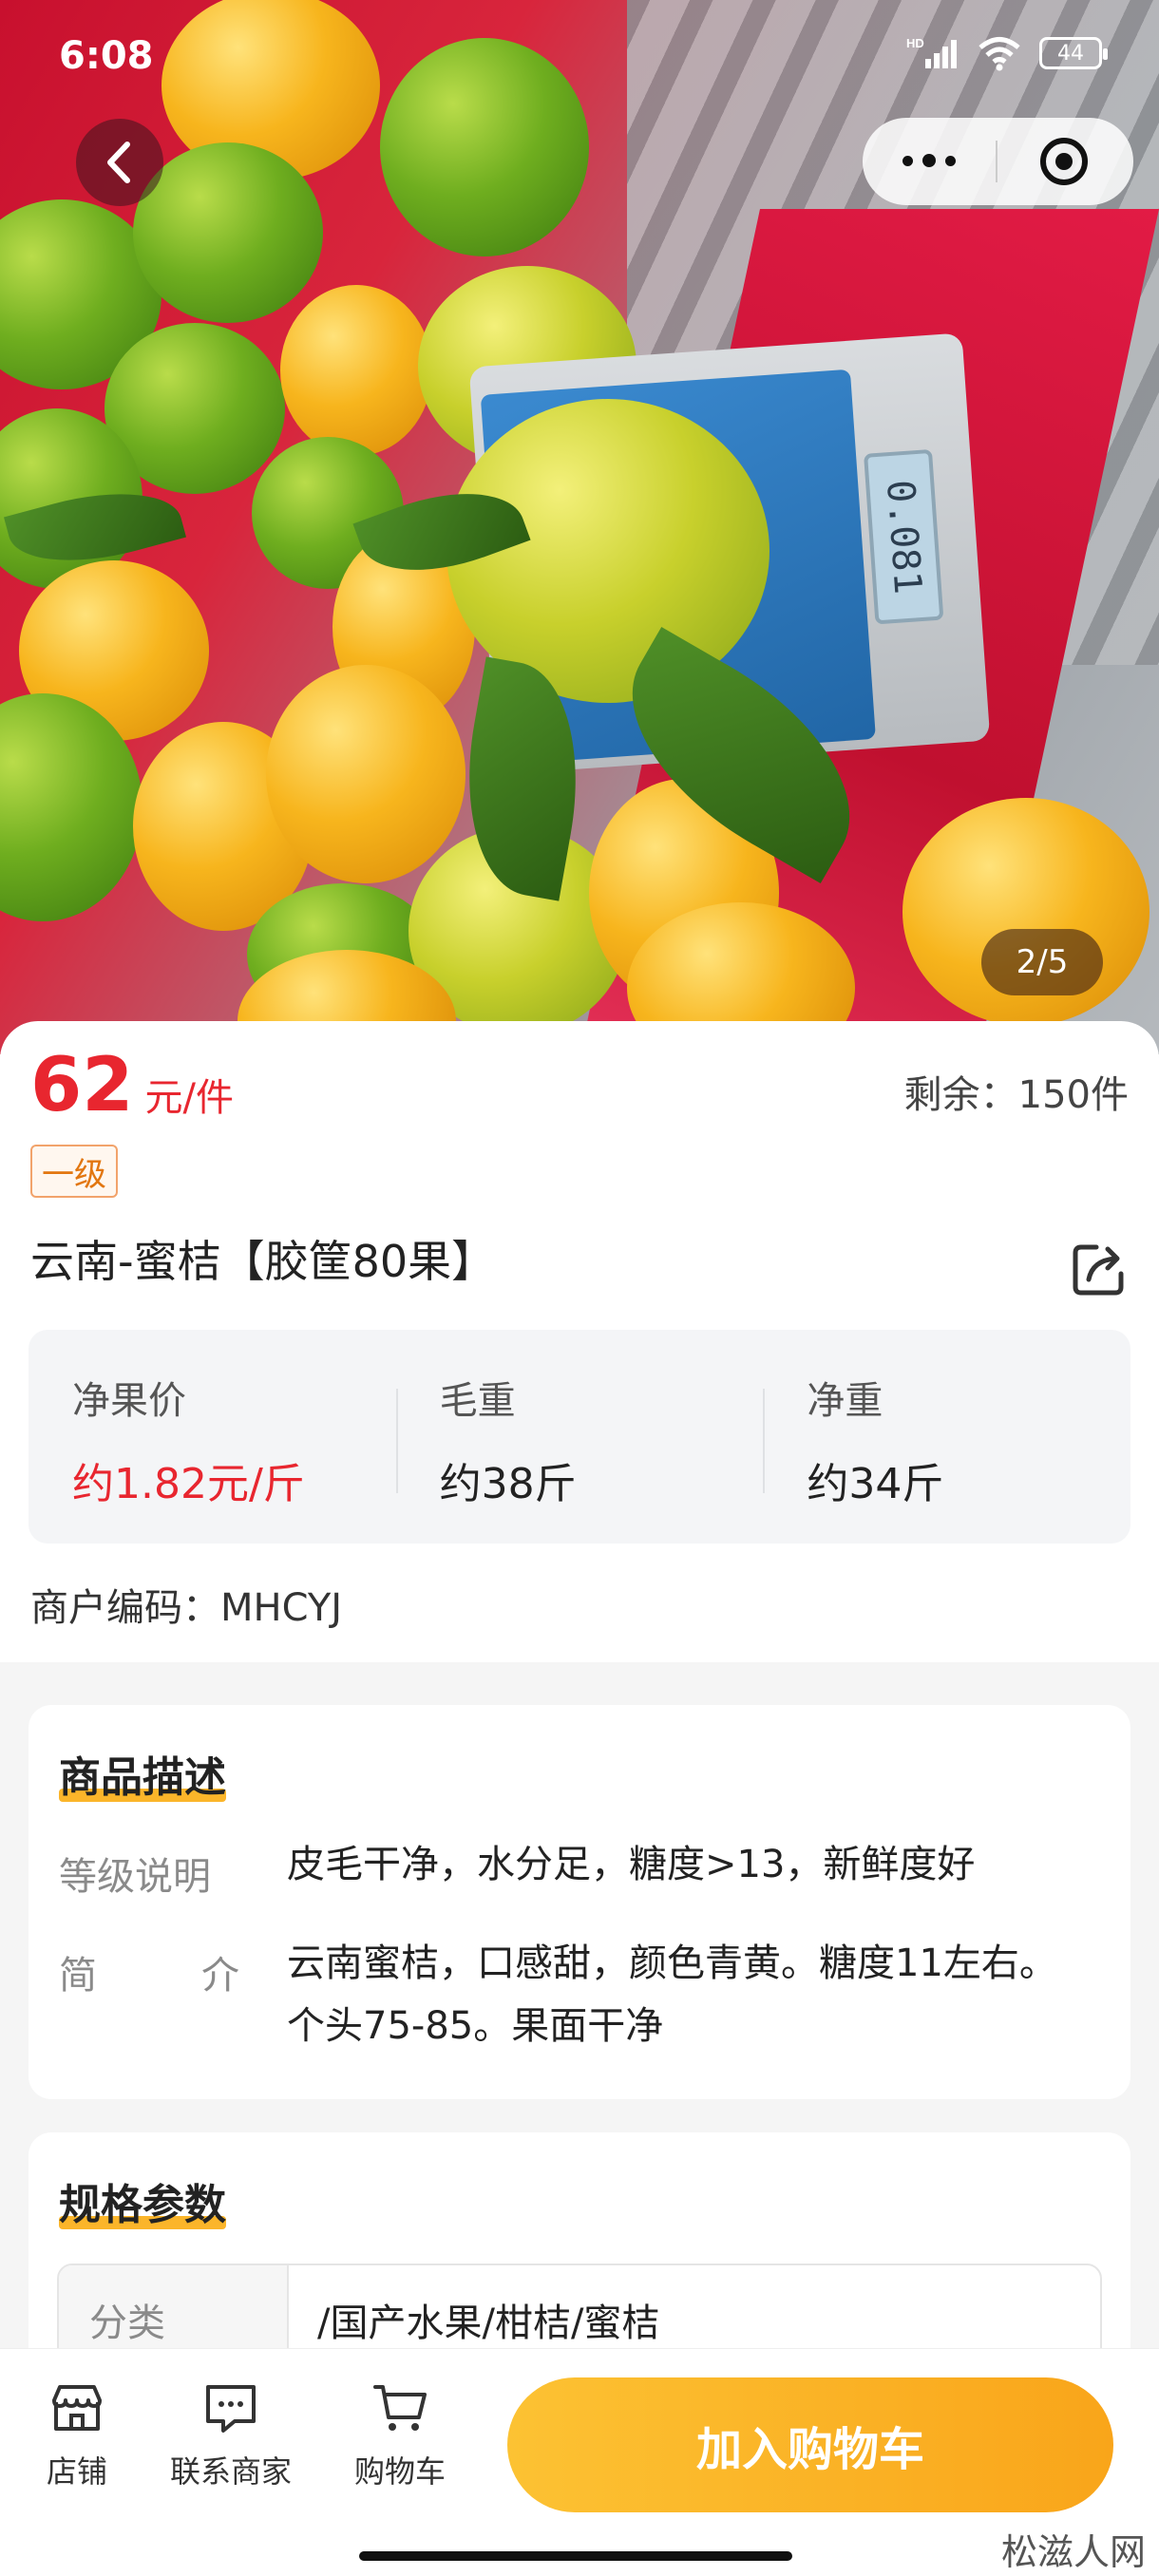 This screenshot has height=2576, width=1159. What do you see at coordinates (488, 2323) in the screenshot?
I see `spec-value: /国产水果/柑桔/蜜桔` at bounding box center [488, 2323].